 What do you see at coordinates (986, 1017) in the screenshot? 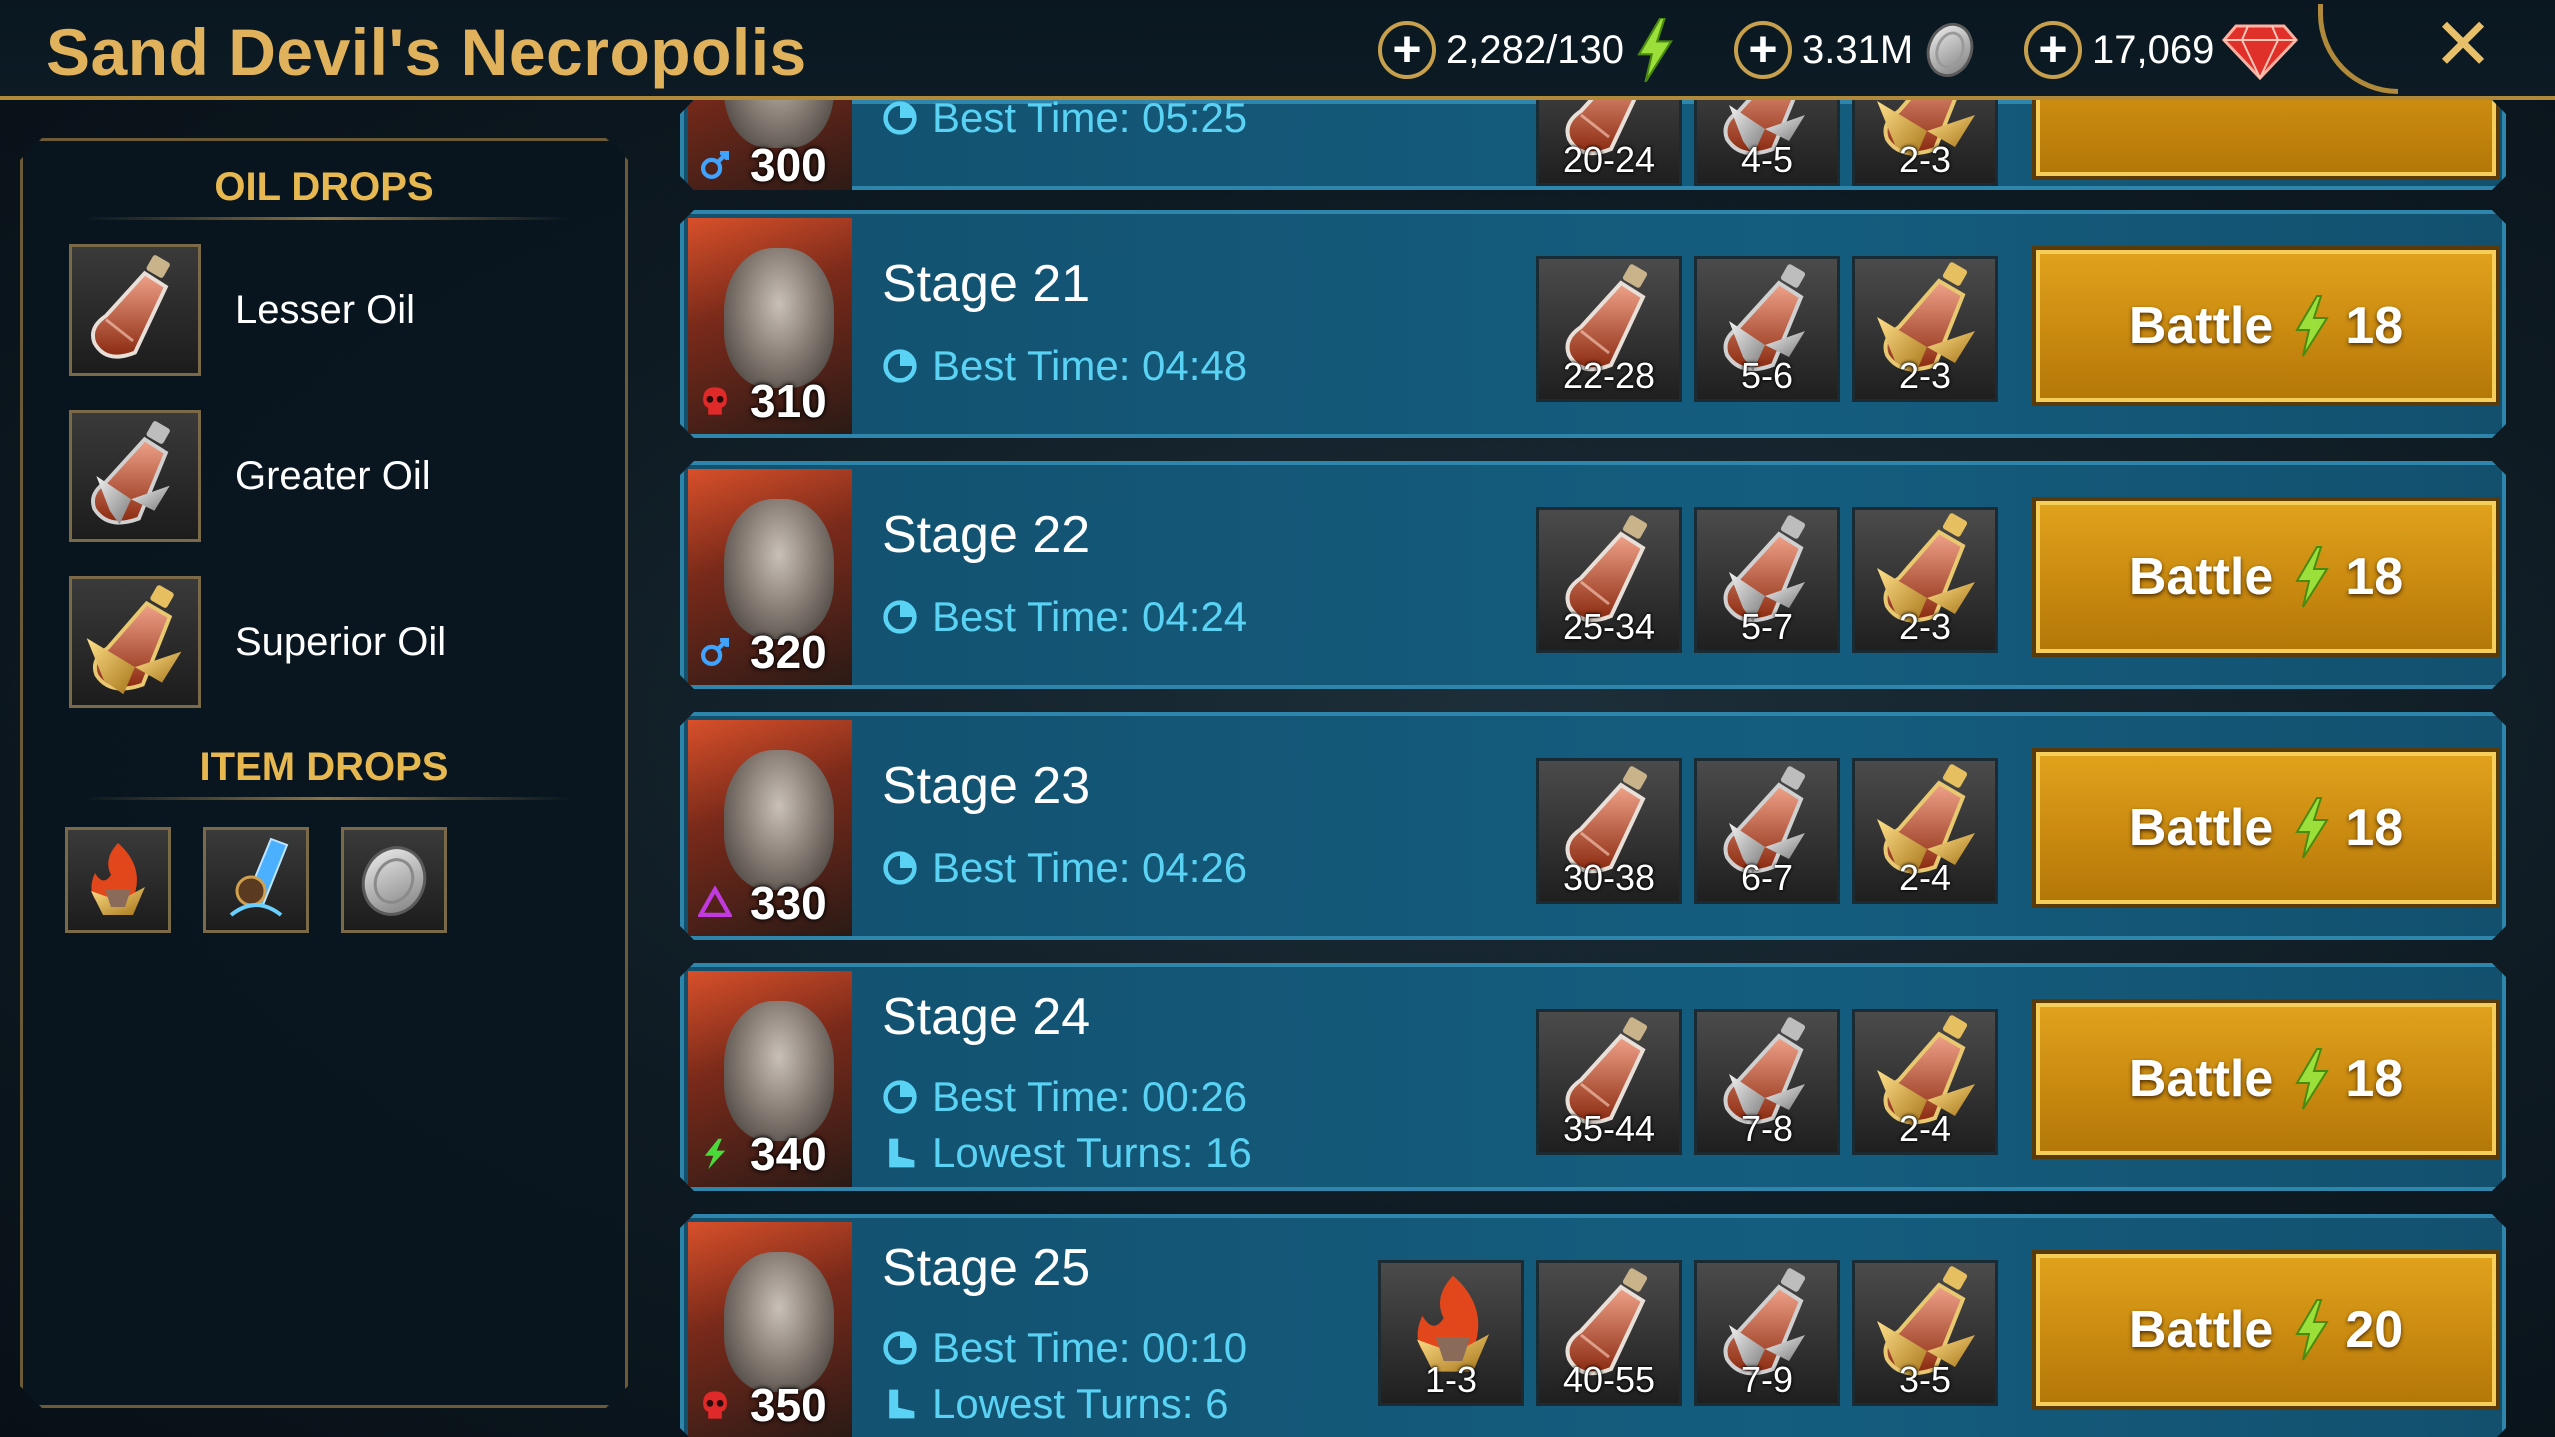
I see `stage-name: Stage 24` at bounding box center [986, 1017].